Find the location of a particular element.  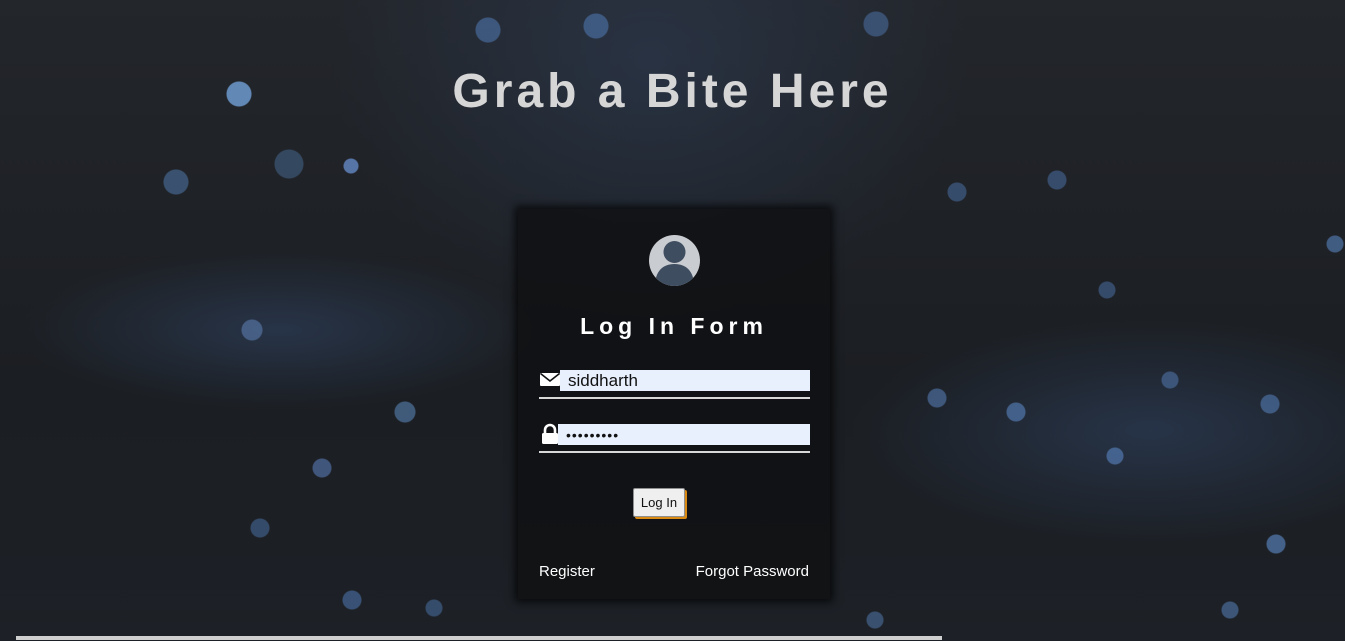

login-button: Log In is located at coordinates (659, 502).